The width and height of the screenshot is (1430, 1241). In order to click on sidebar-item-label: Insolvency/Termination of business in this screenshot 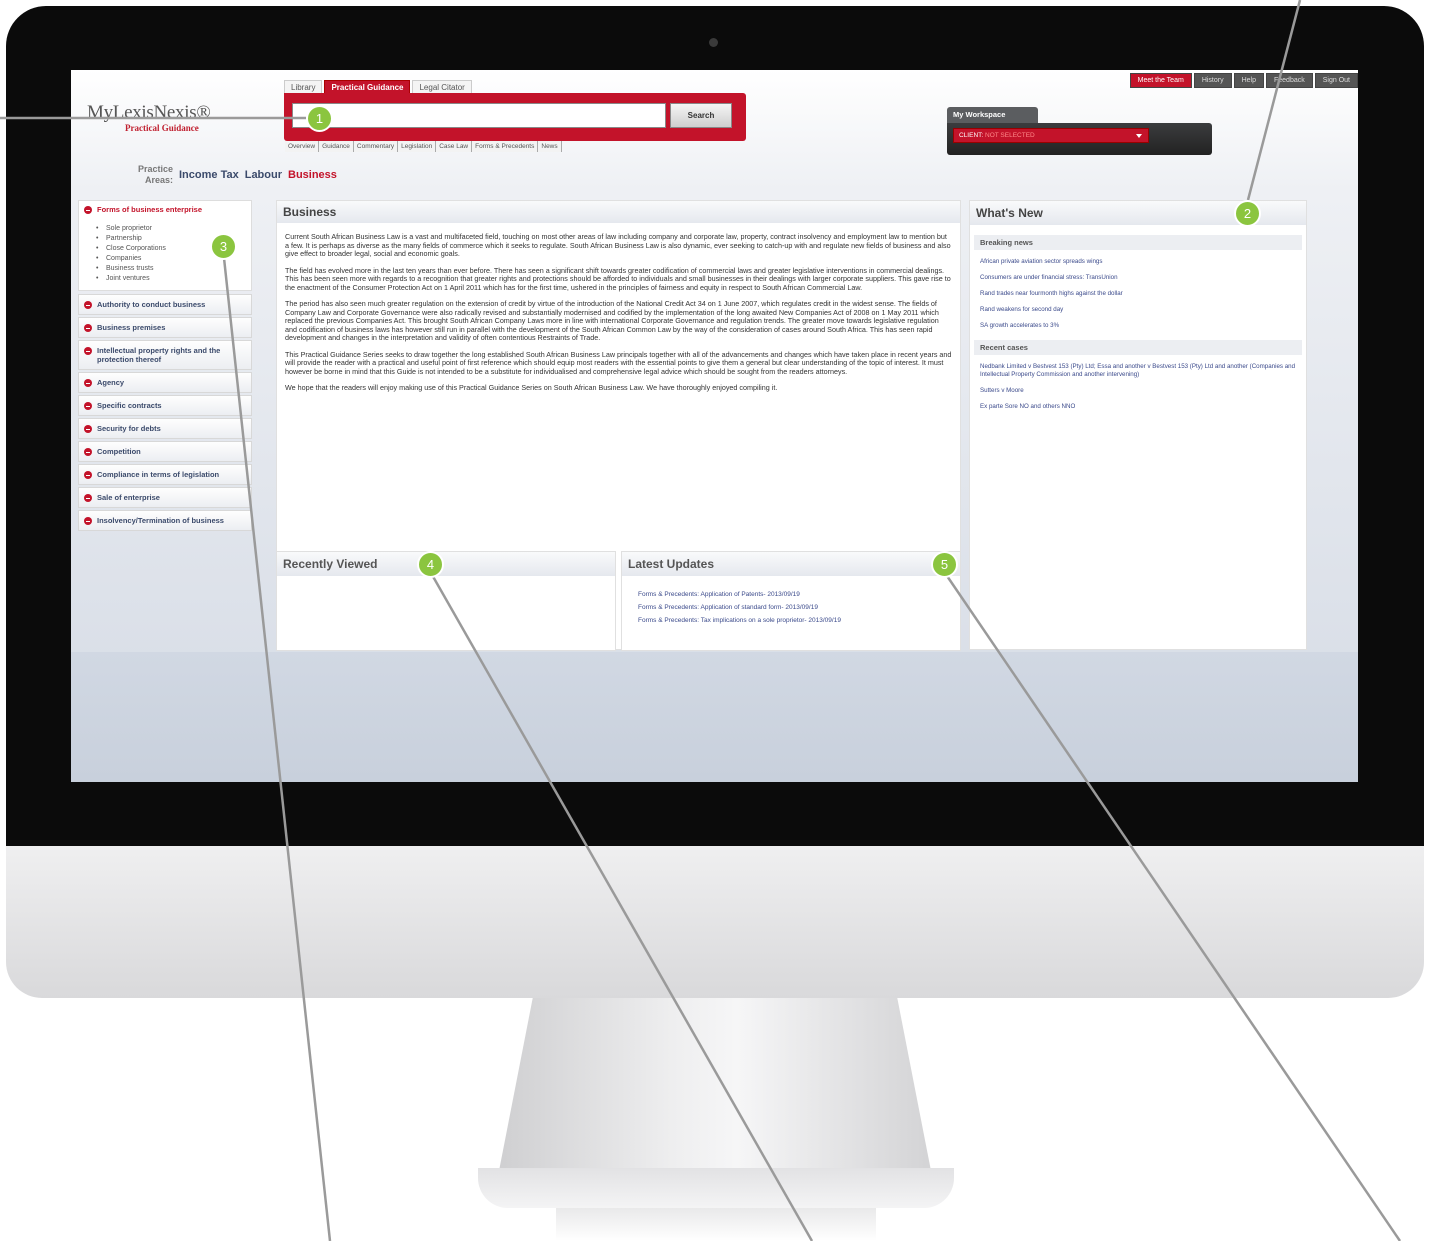, I will do `click(160, 520)`.